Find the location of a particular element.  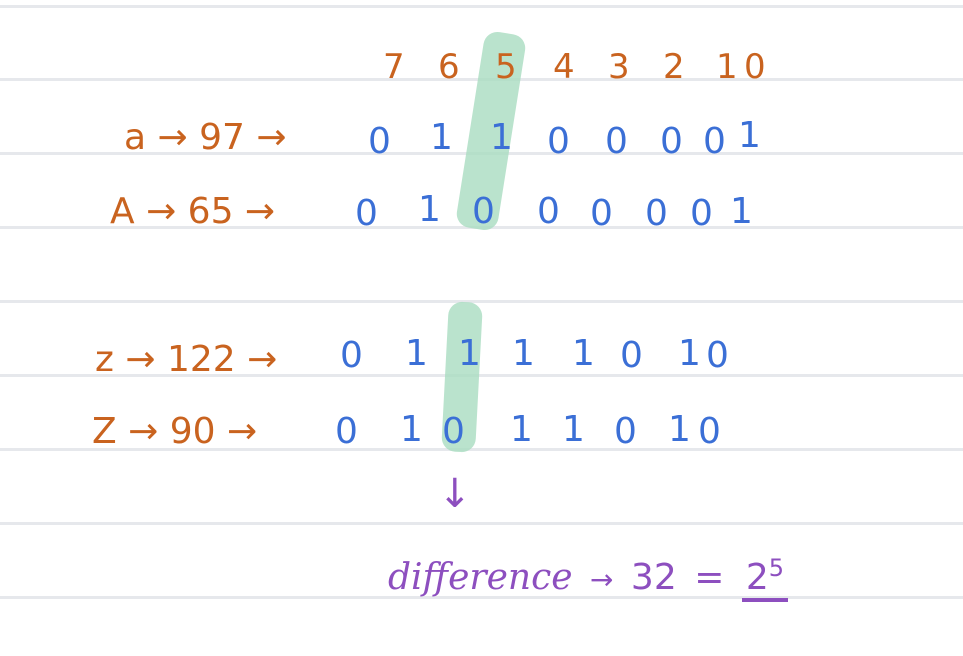

bit-position-6: 6 is located at coordinates (449, 67).